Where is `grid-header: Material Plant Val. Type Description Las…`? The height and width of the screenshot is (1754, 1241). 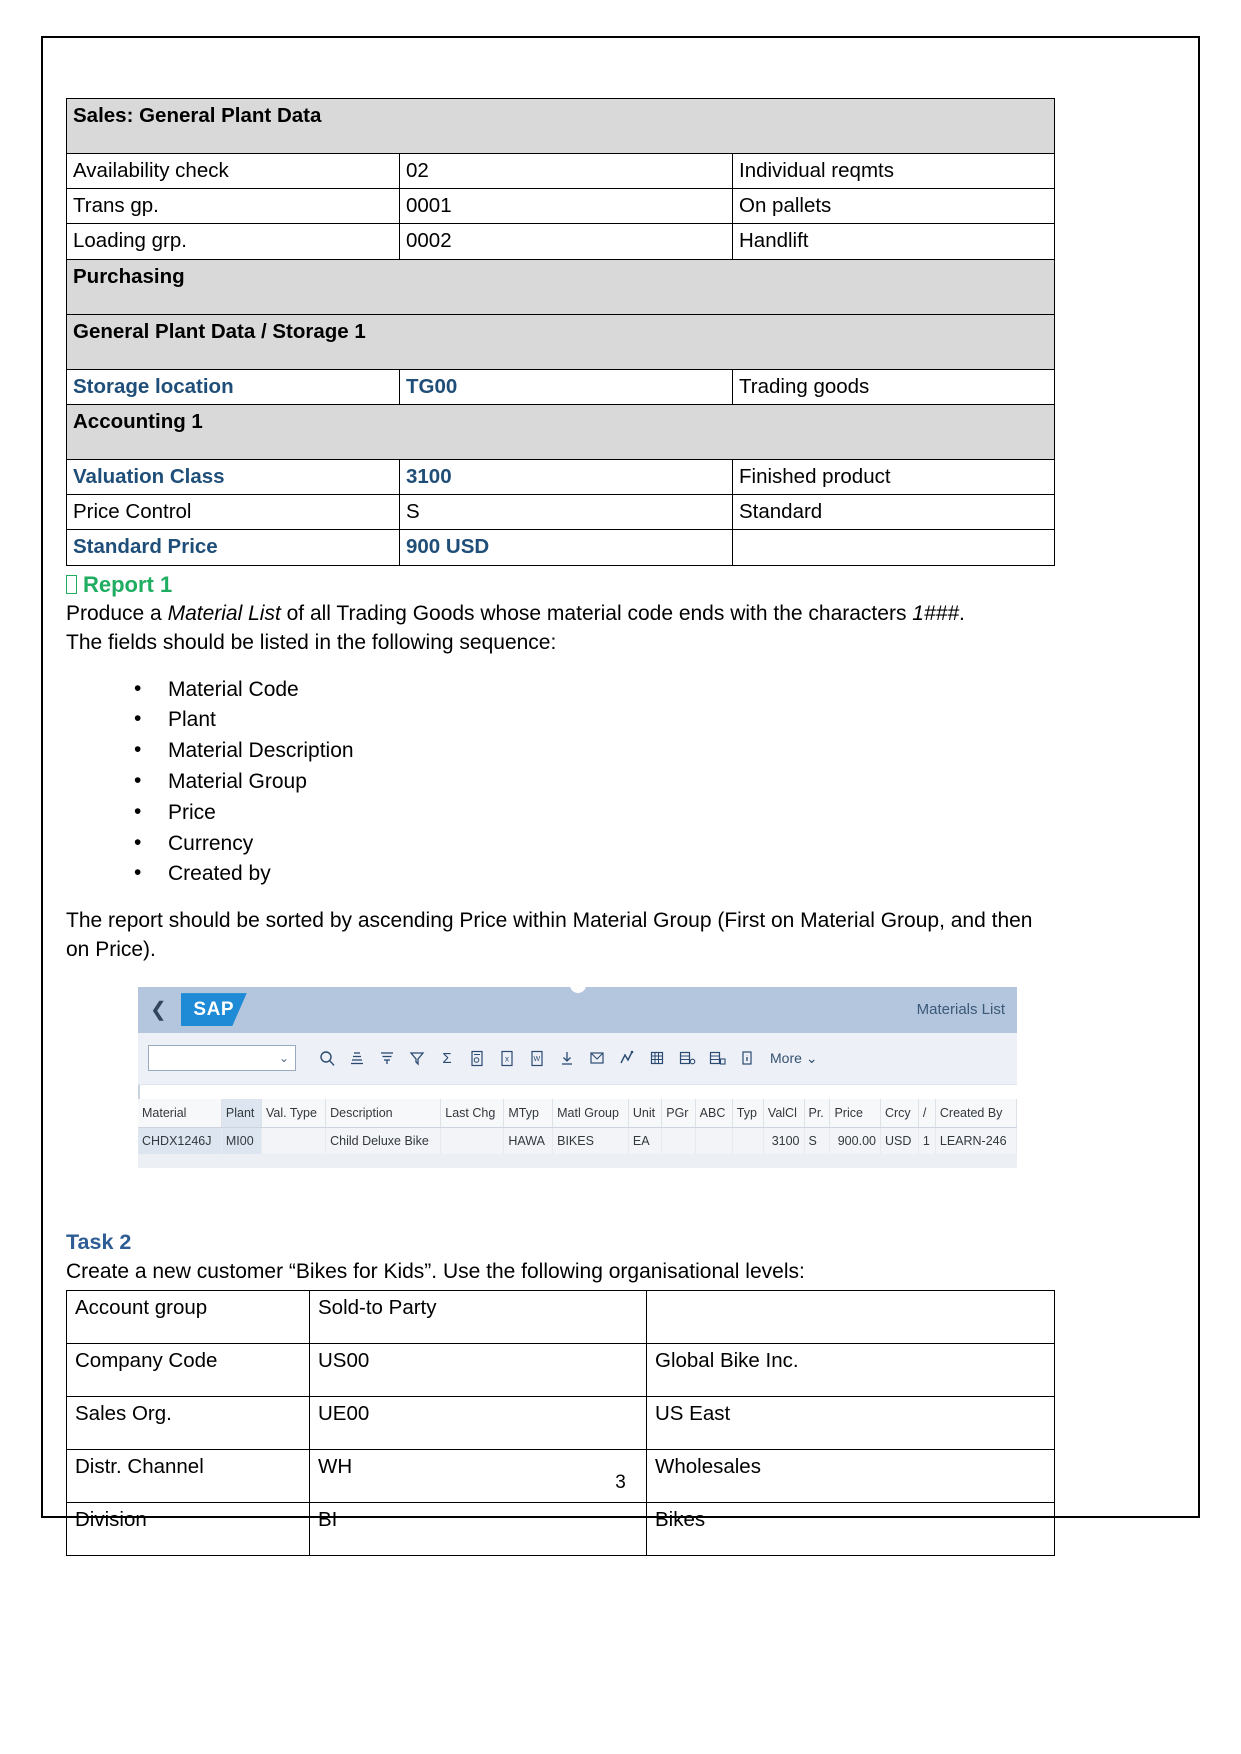
grid-header: Material Plant Val. Type Description Las… is located at coordinates (577, 1113).